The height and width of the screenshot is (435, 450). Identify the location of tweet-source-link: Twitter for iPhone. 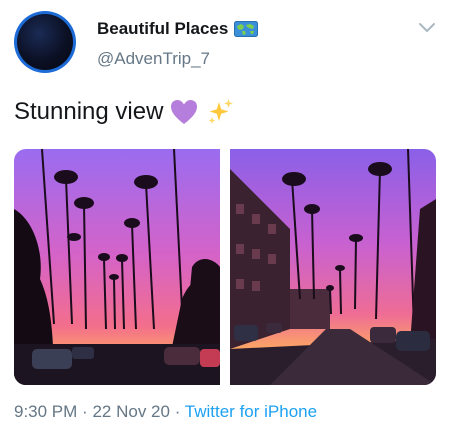
(251, 411).